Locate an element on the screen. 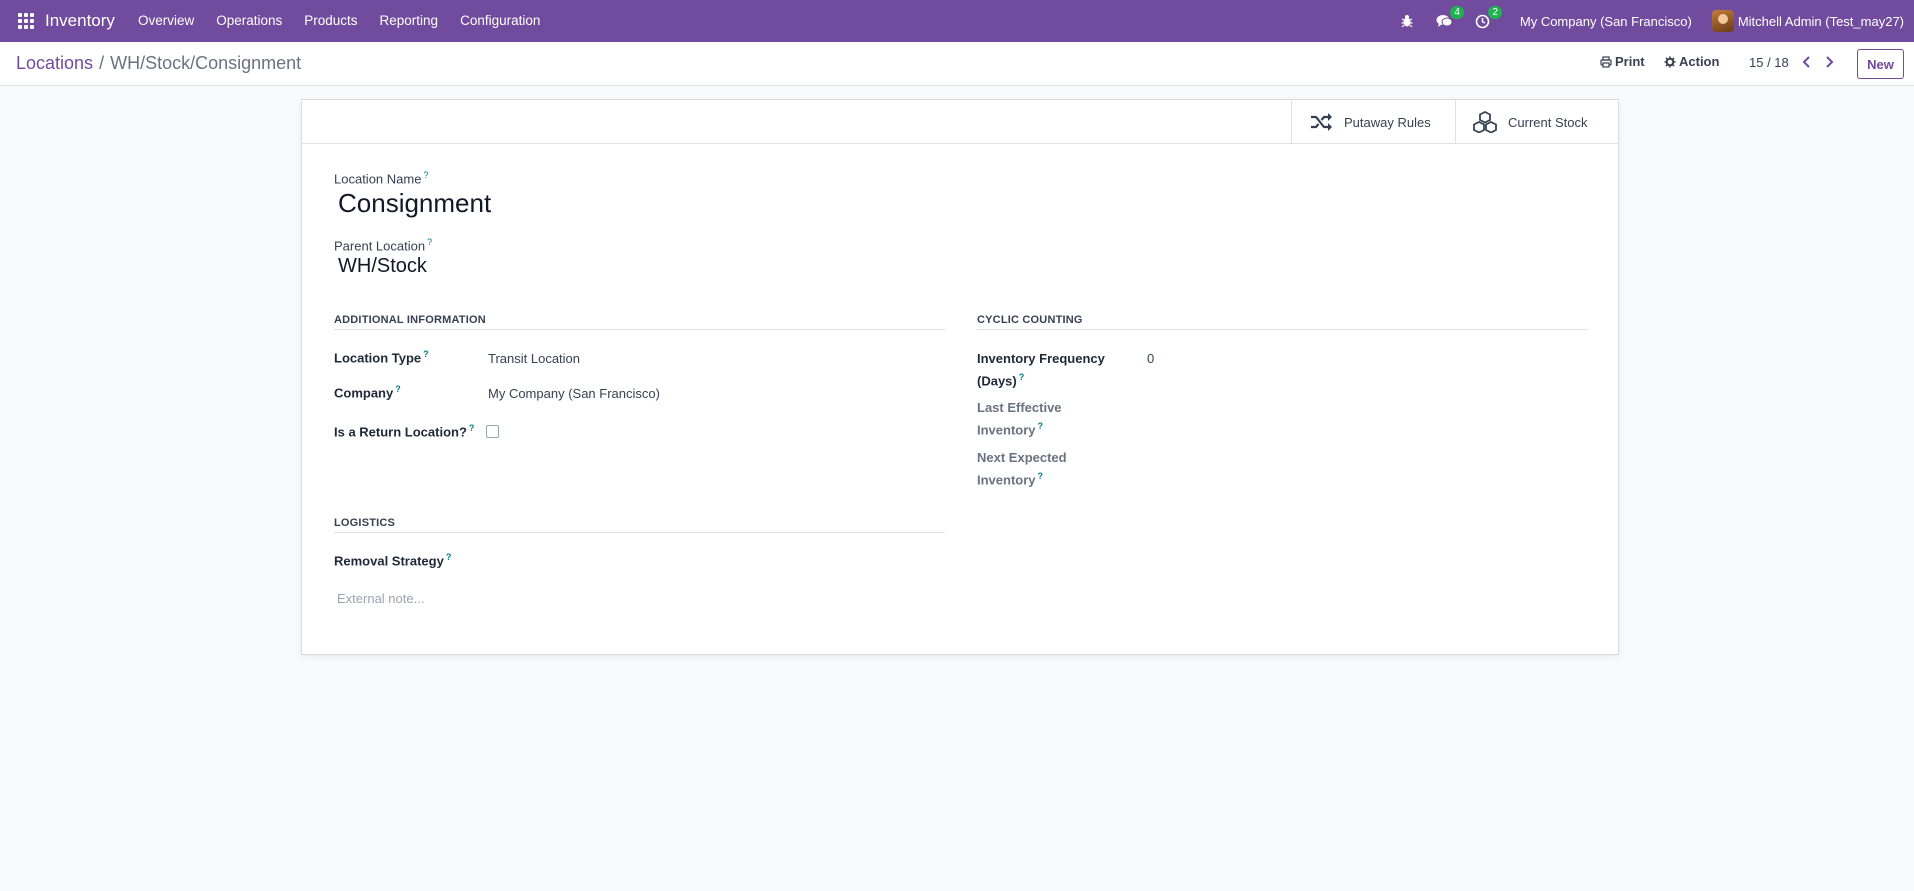 This screenshot has width=1914, height=891. company-switcher: My Company (San Francisco) is located at coordinates (1606, 21).